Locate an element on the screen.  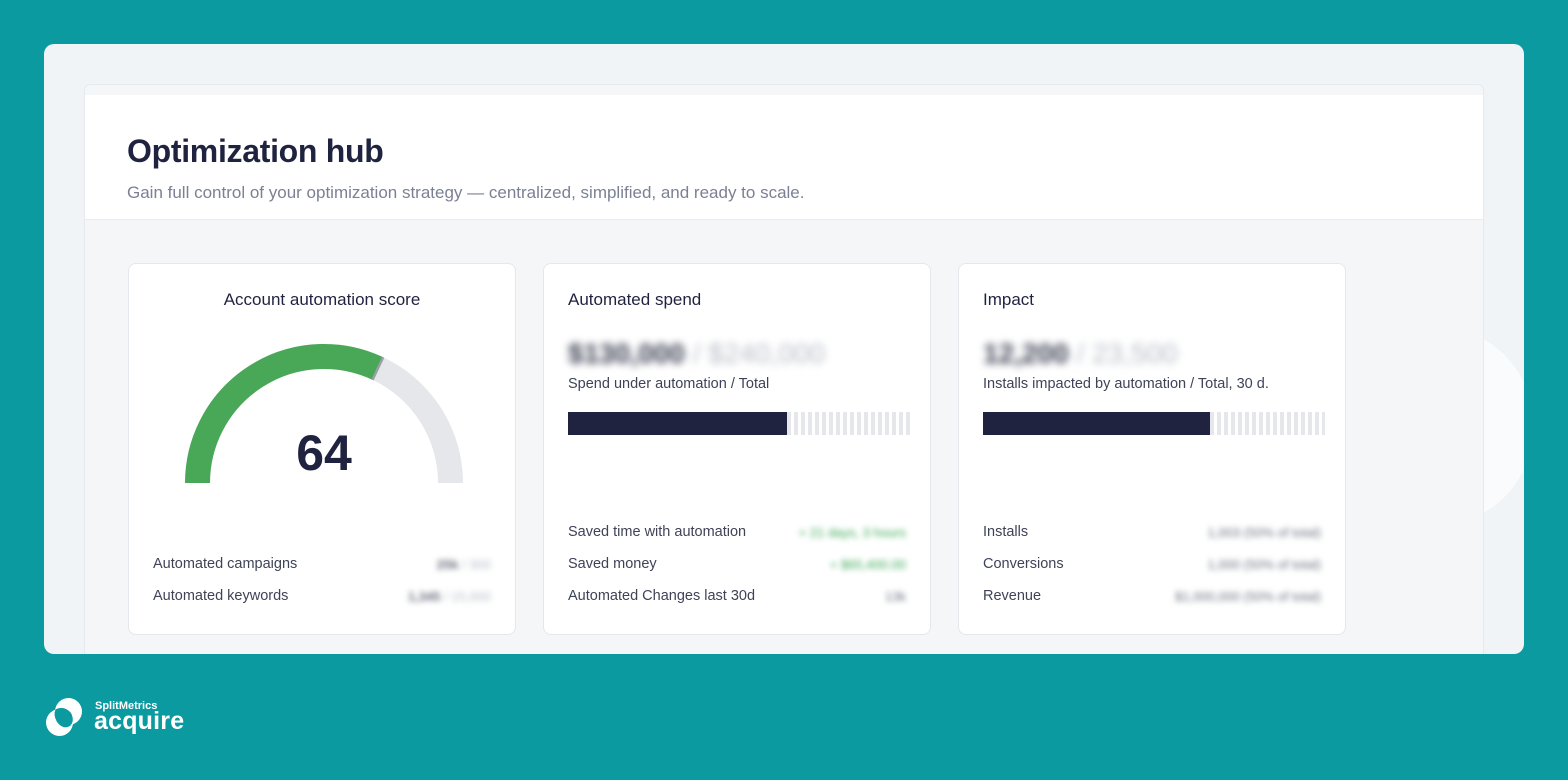
stat-label: Saved money is located at coordinates (612, 564).